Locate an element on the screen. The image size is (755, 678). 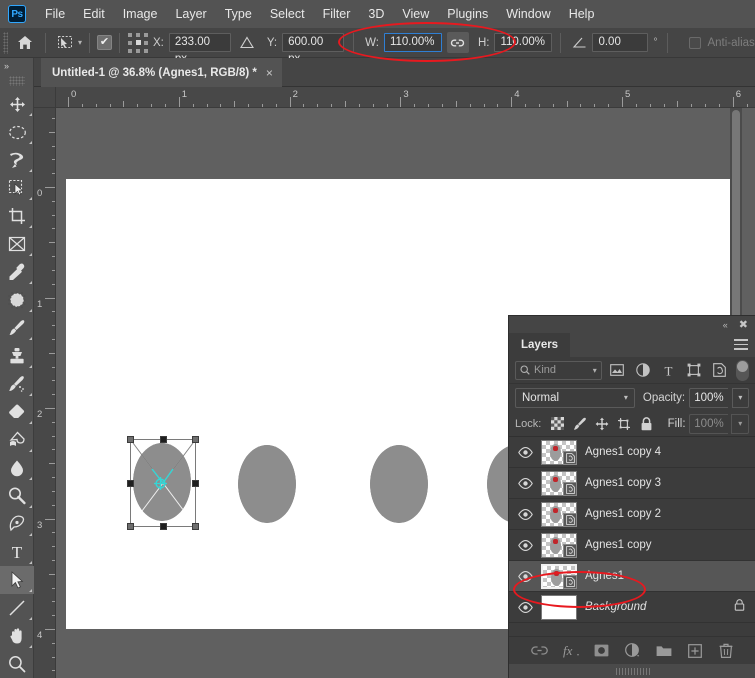
link-chain-icon is located at coordinates (457, 42).